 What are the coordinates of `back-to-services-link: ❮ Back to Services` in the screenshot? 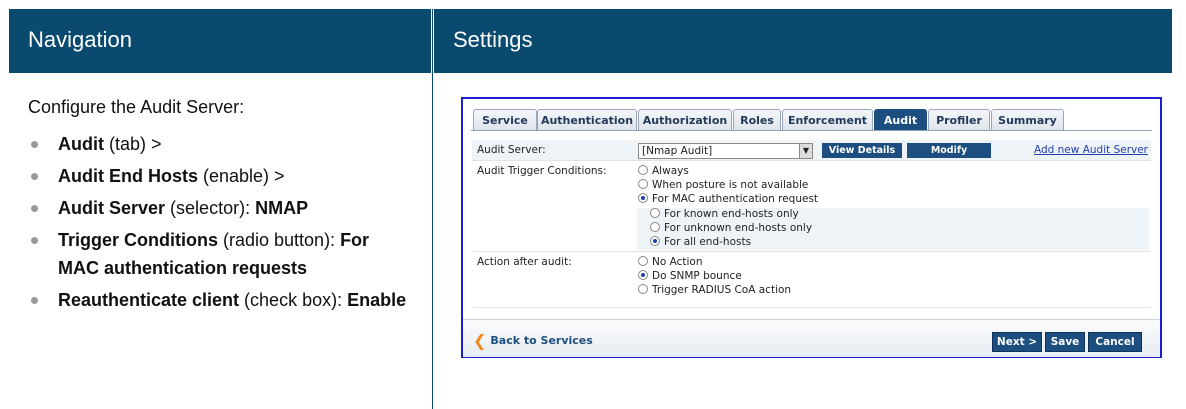 It's located at (533, 340).